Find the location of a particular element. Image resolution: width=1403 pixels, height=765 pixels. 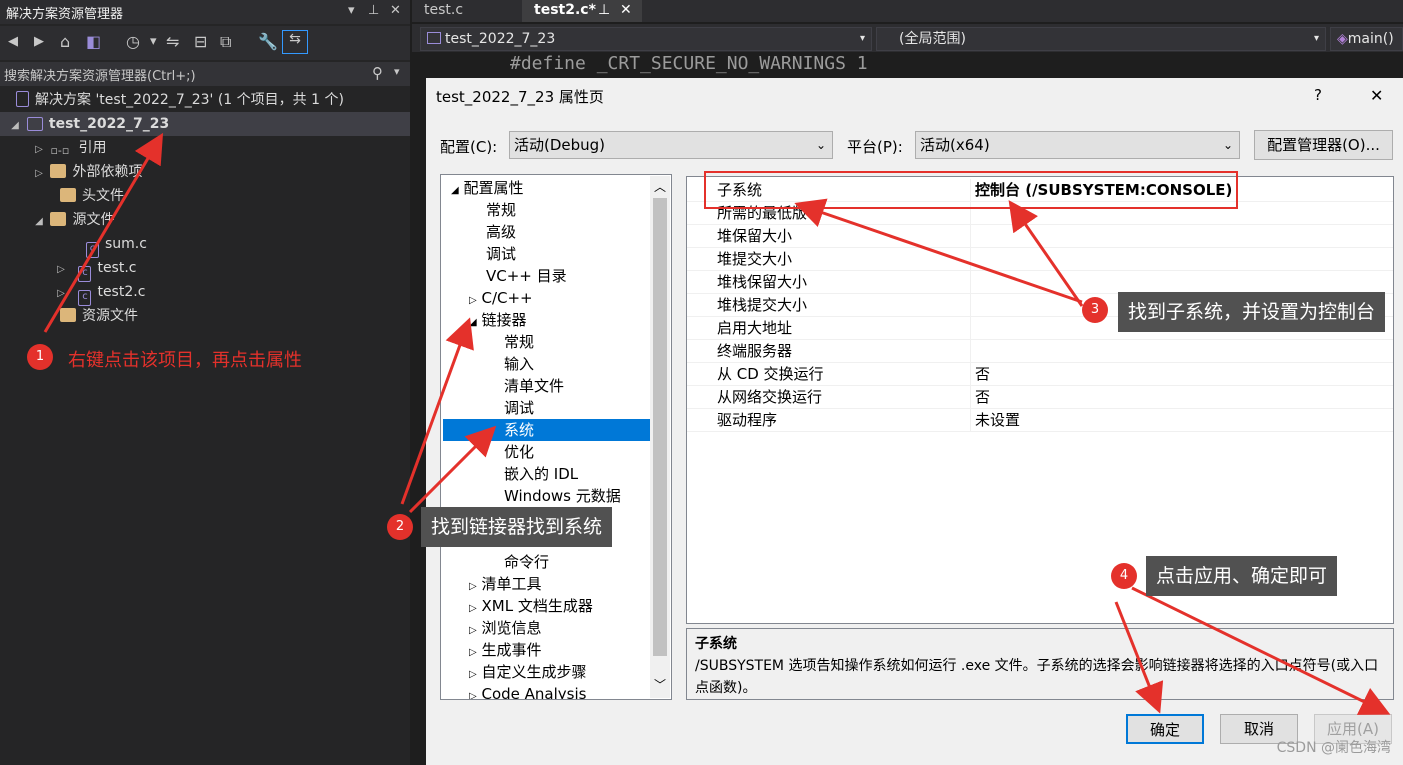

tree-item-test-c: ▷ c test.c is located at coordinates (205, 269).